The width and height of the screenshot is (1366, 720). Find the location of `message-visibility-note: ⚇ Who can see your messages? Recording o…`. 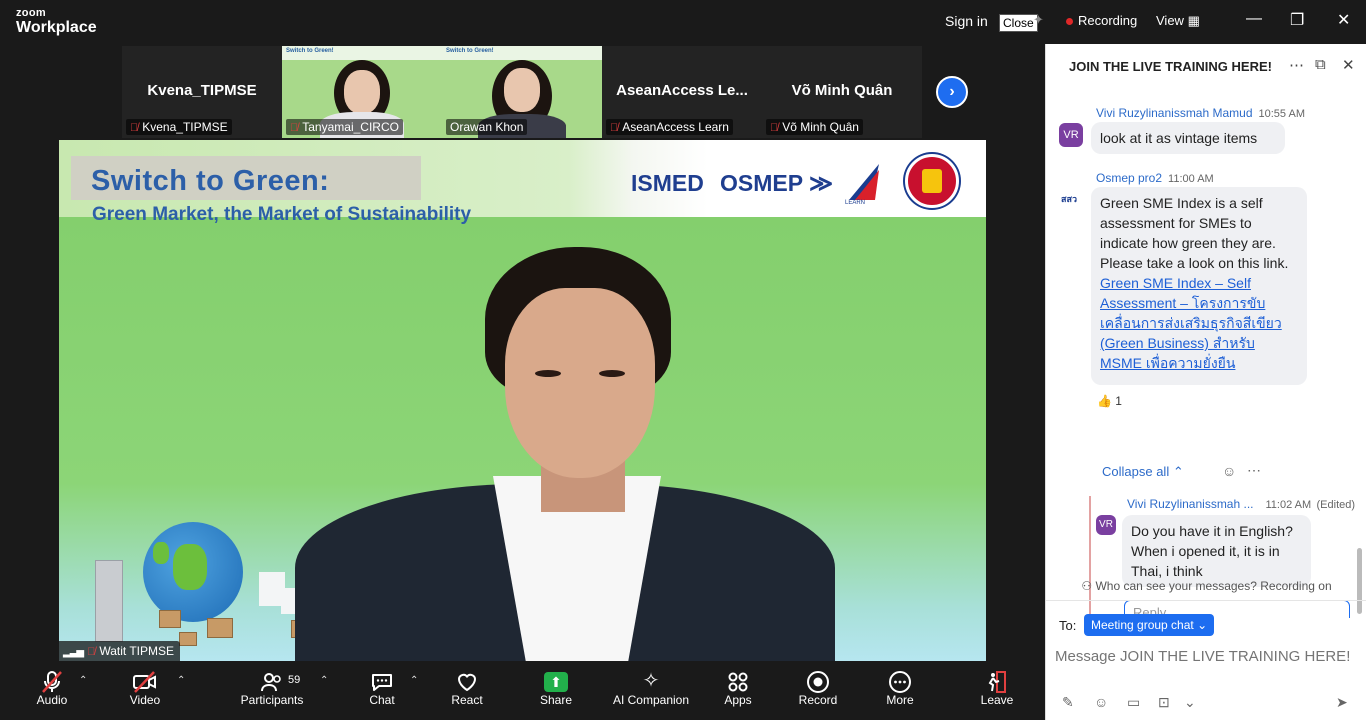

message-visibility-note: ⚇ Who can see your messages? Recording o… is located at coordinates (1206, 589).